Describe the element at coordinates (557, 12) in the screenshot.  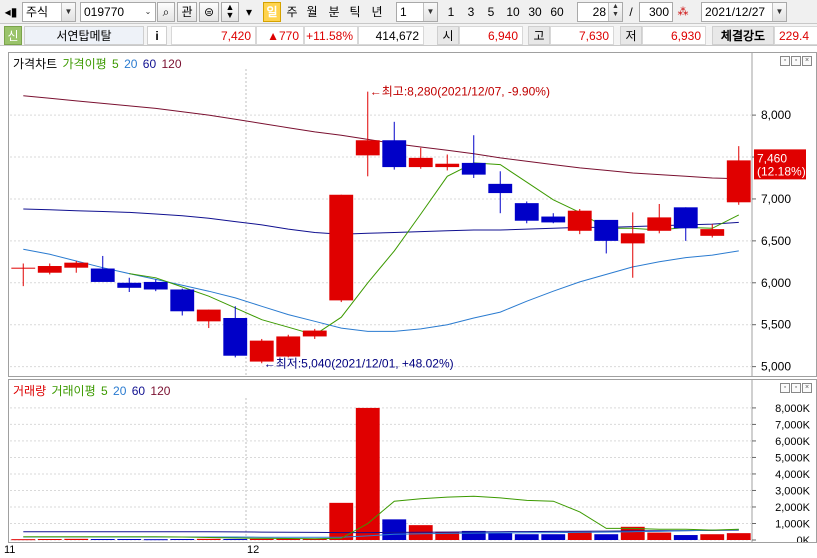
I see `quick-period-60: 60` at that location.